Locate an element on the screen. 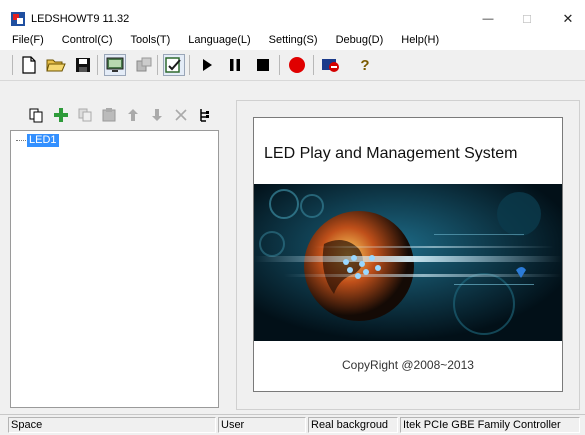 The width and height of the screenshot is (585, 435). copy-page-icon is located at coordinates (36, 115).